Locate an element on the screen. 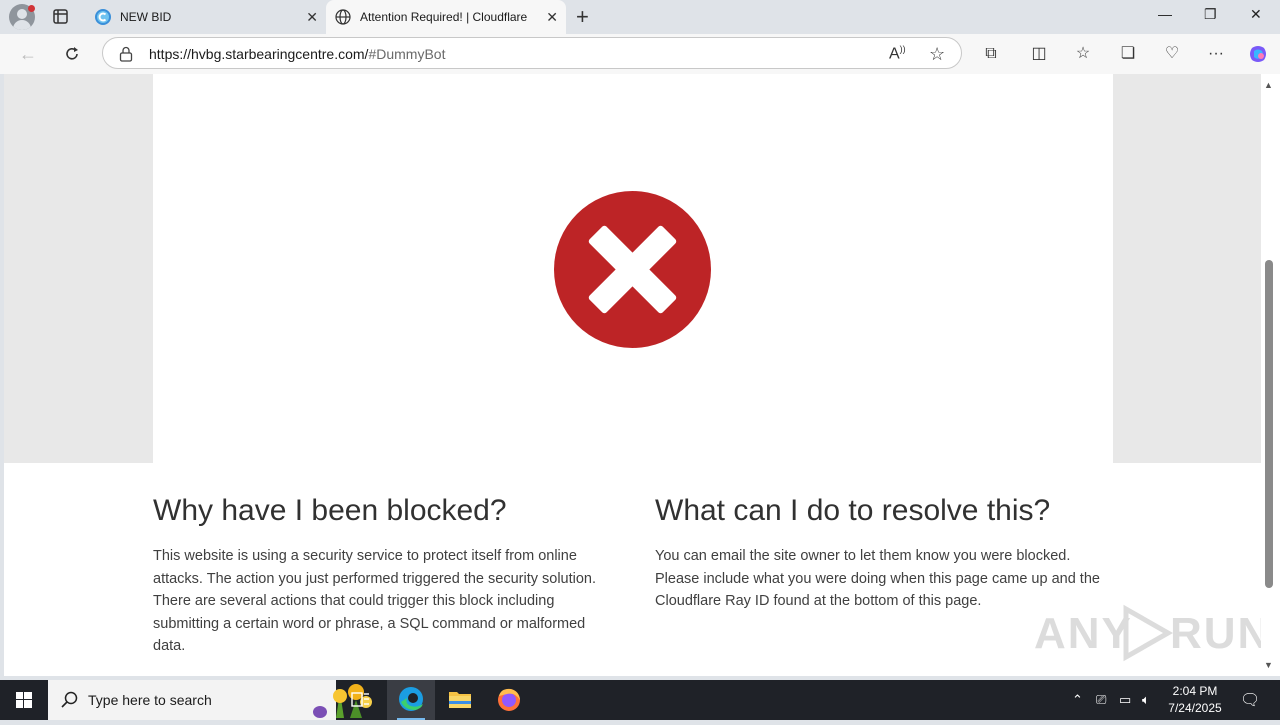  tab-actions-icon is located at coordinates (60, 17).